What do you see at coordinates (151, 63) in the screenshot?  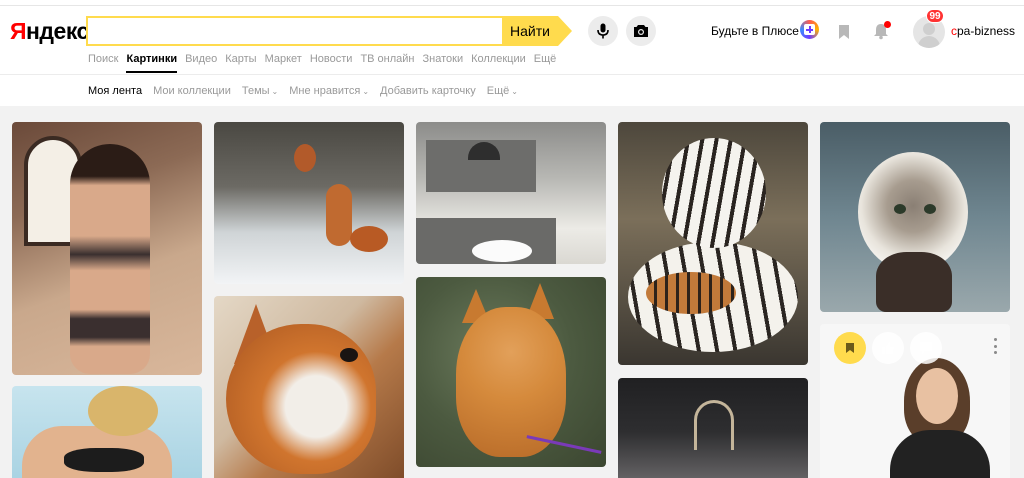 I see `service-tab-images: Картинки` at bounding box center [151, 63].